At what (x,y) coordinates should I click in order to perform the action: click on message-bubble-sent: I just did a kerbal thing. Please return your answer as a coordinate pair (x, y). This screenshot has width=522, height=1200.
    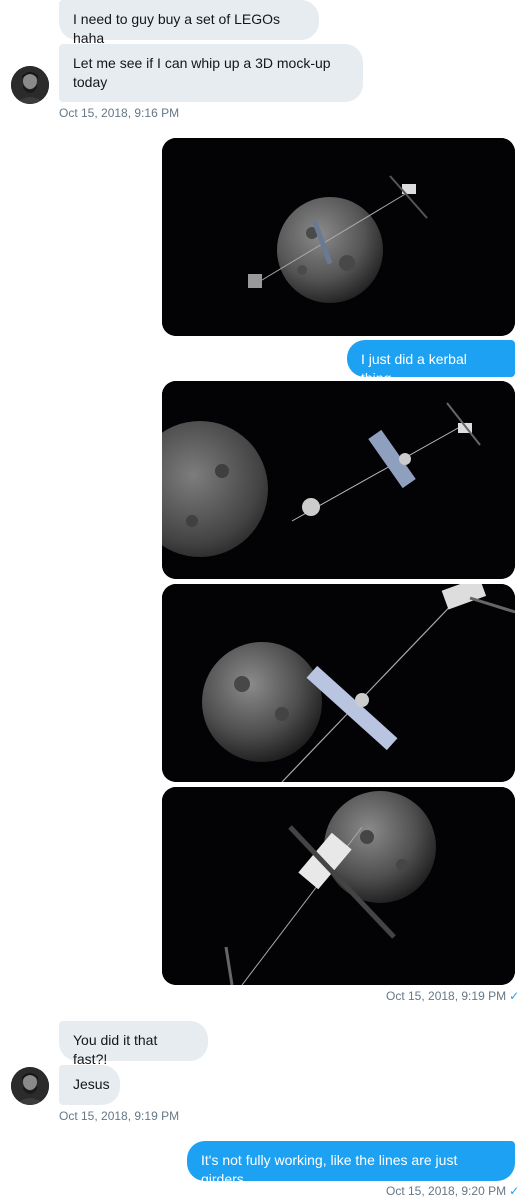
    Looking at the image, I should click on (431, 363).